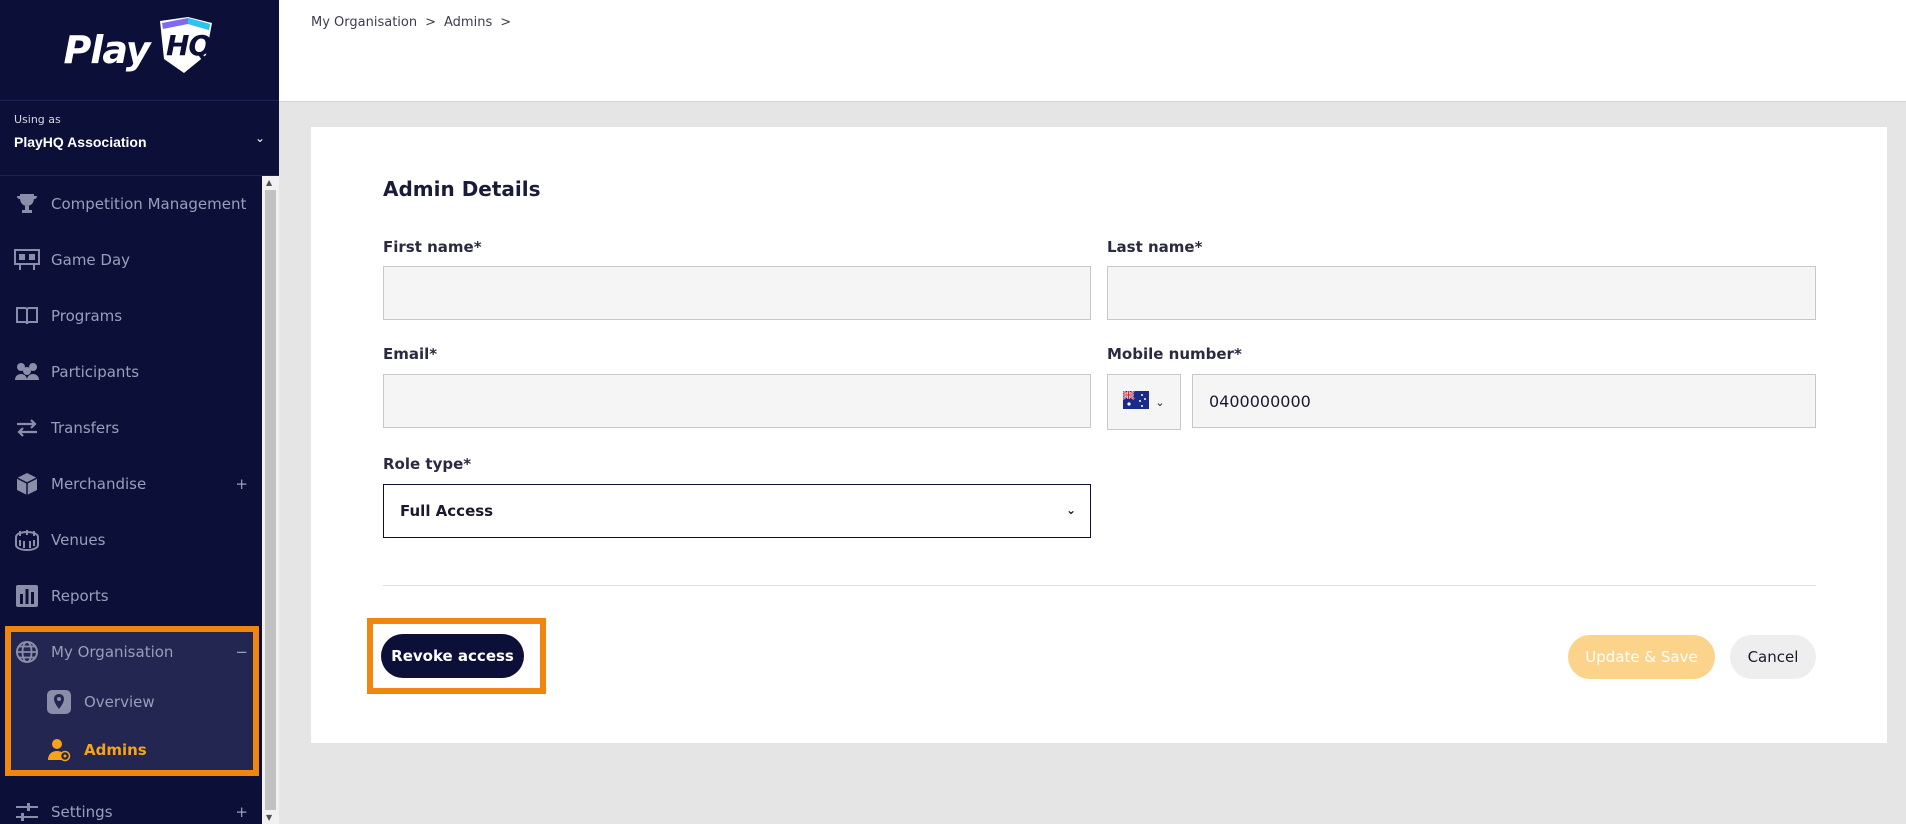 This screenshot has width=1906, height=824. What do you see at coordinates (1136, 401) in the screenshot?
I see `australia-flag-icon` at bounding box center [1136, 401].